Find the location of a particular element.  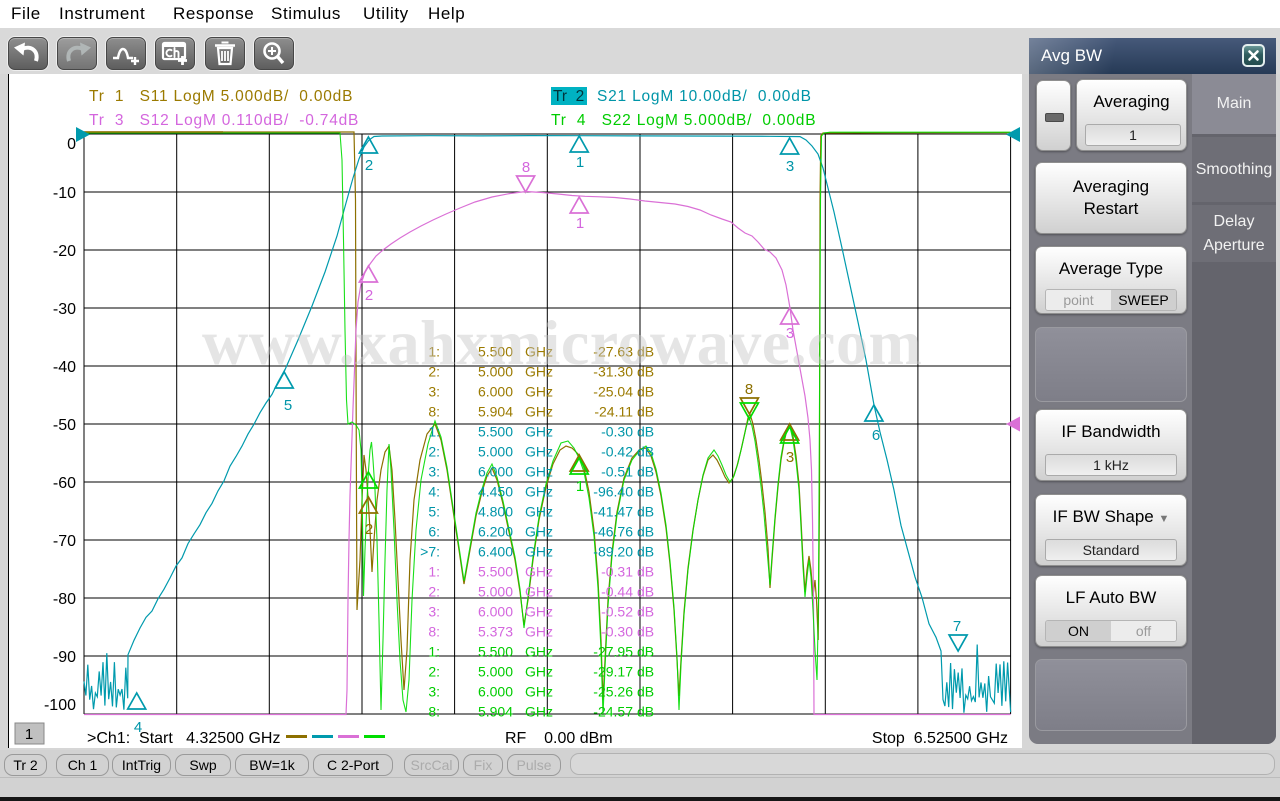

svg-text: >Ch1: Start 4.32500 GHz is located at coordinates (183, 738).